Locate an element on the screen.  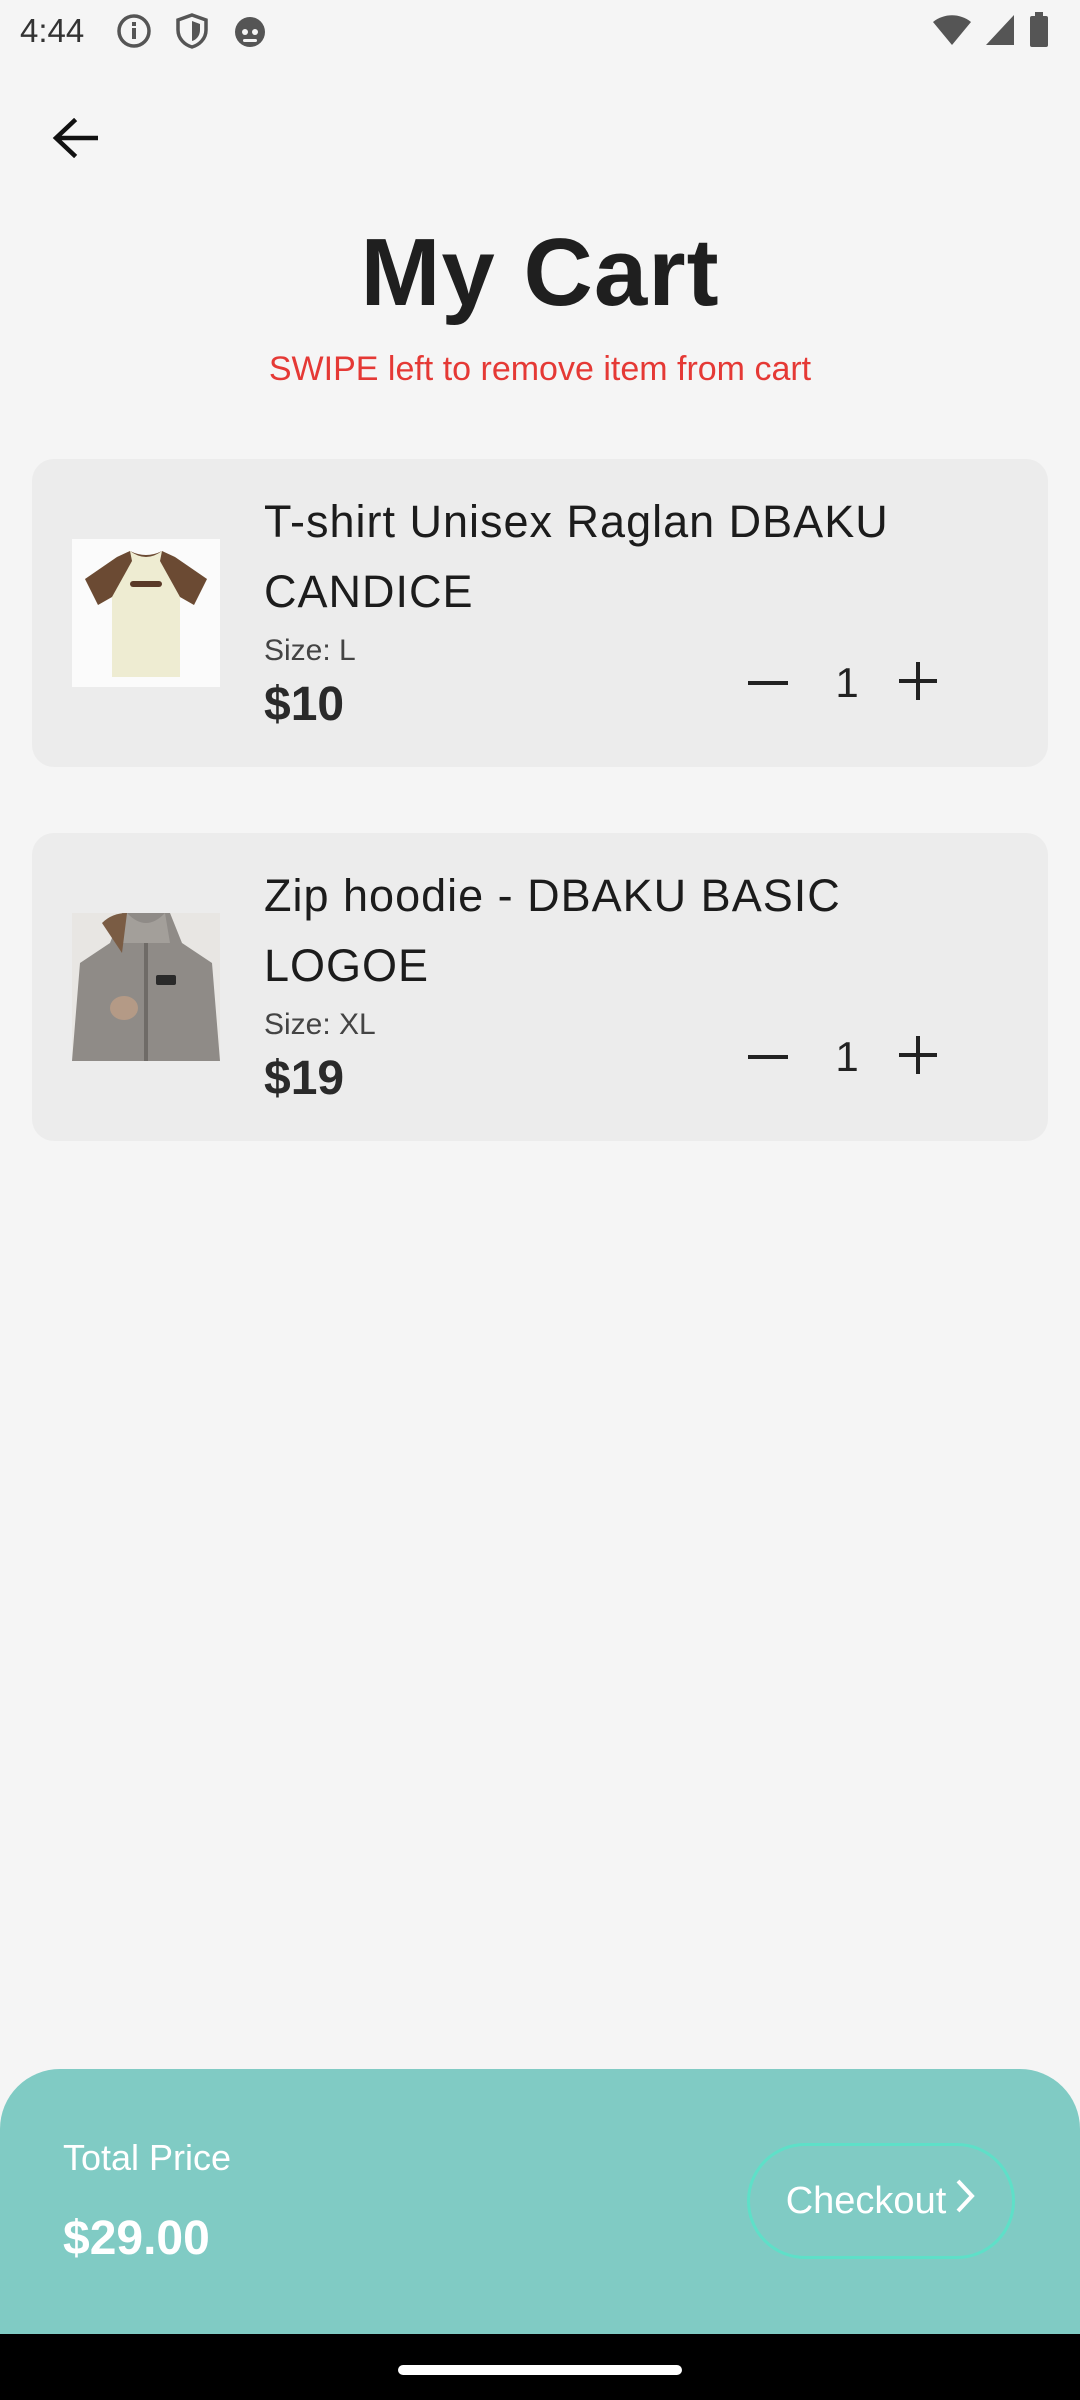
item-name: Zip hoodie - DBAKU BASIC LOGOE is located at coordinates (552, 930).